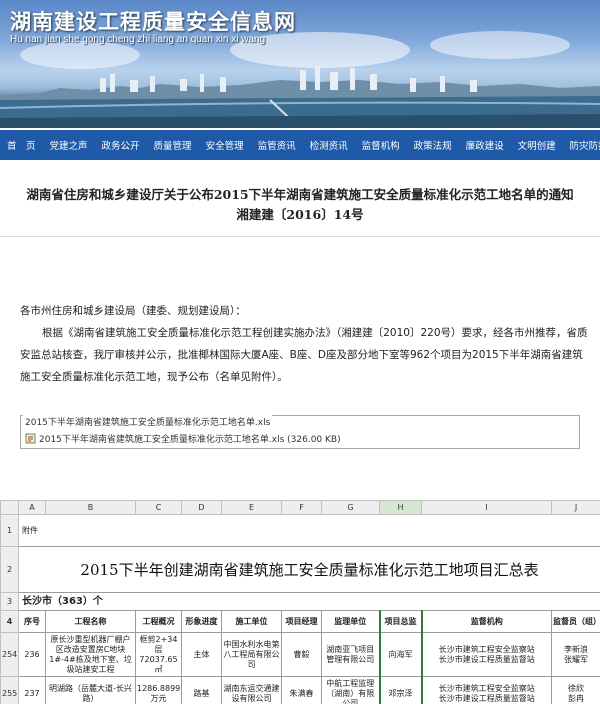 The image size is (600, 704). I want to click on cell-chief-supervisor: 邓宗泽, so click(400, 690).